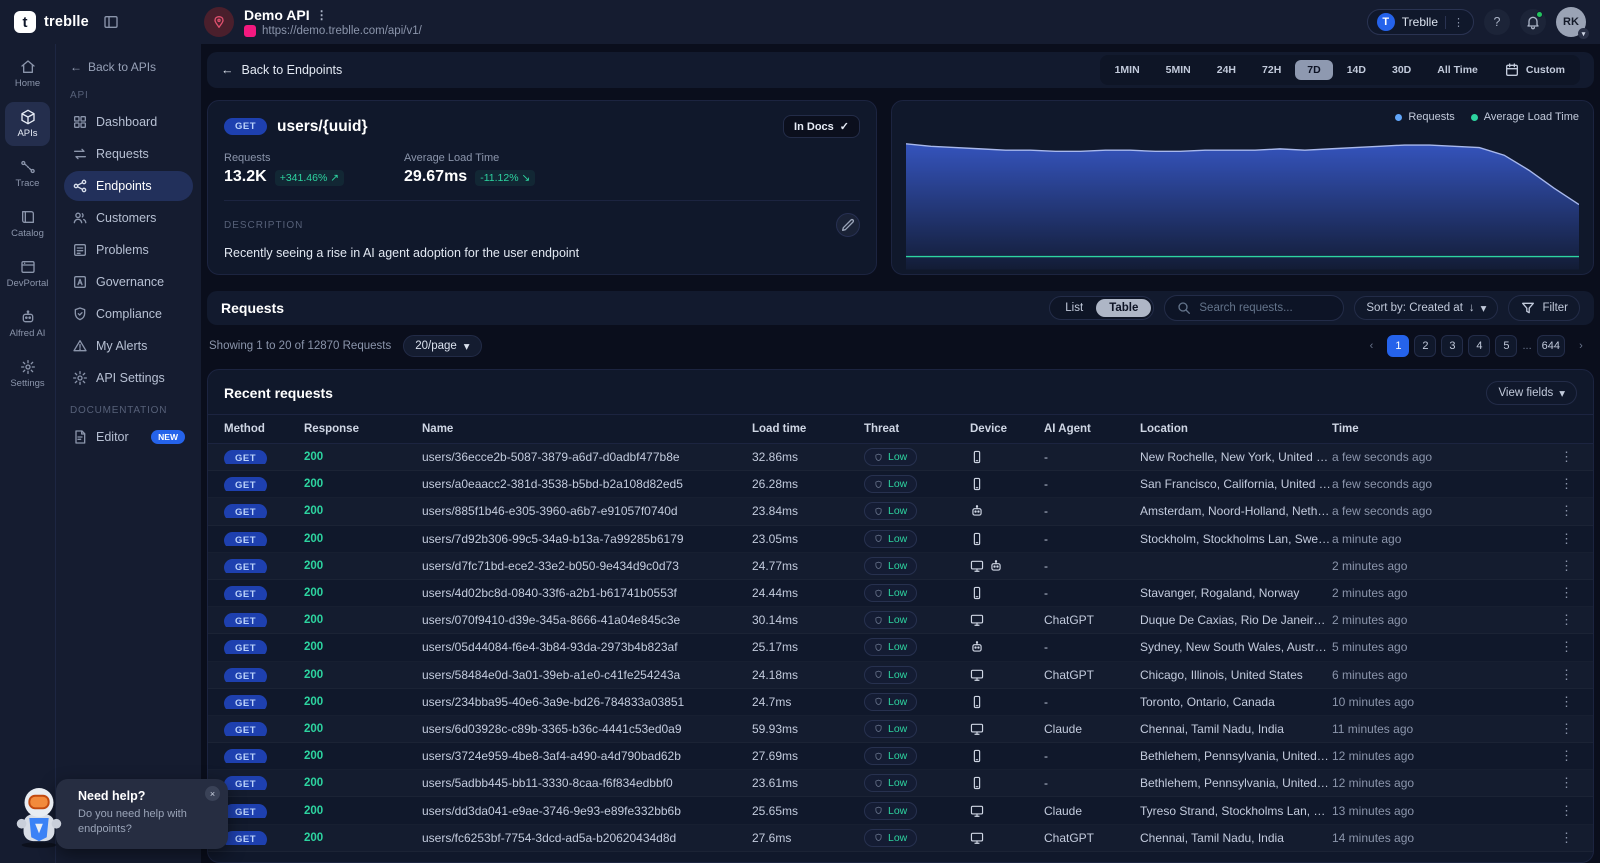  I want to click on back-to-endpoints-link: ← Back to Endpoints, so click(281, 70).